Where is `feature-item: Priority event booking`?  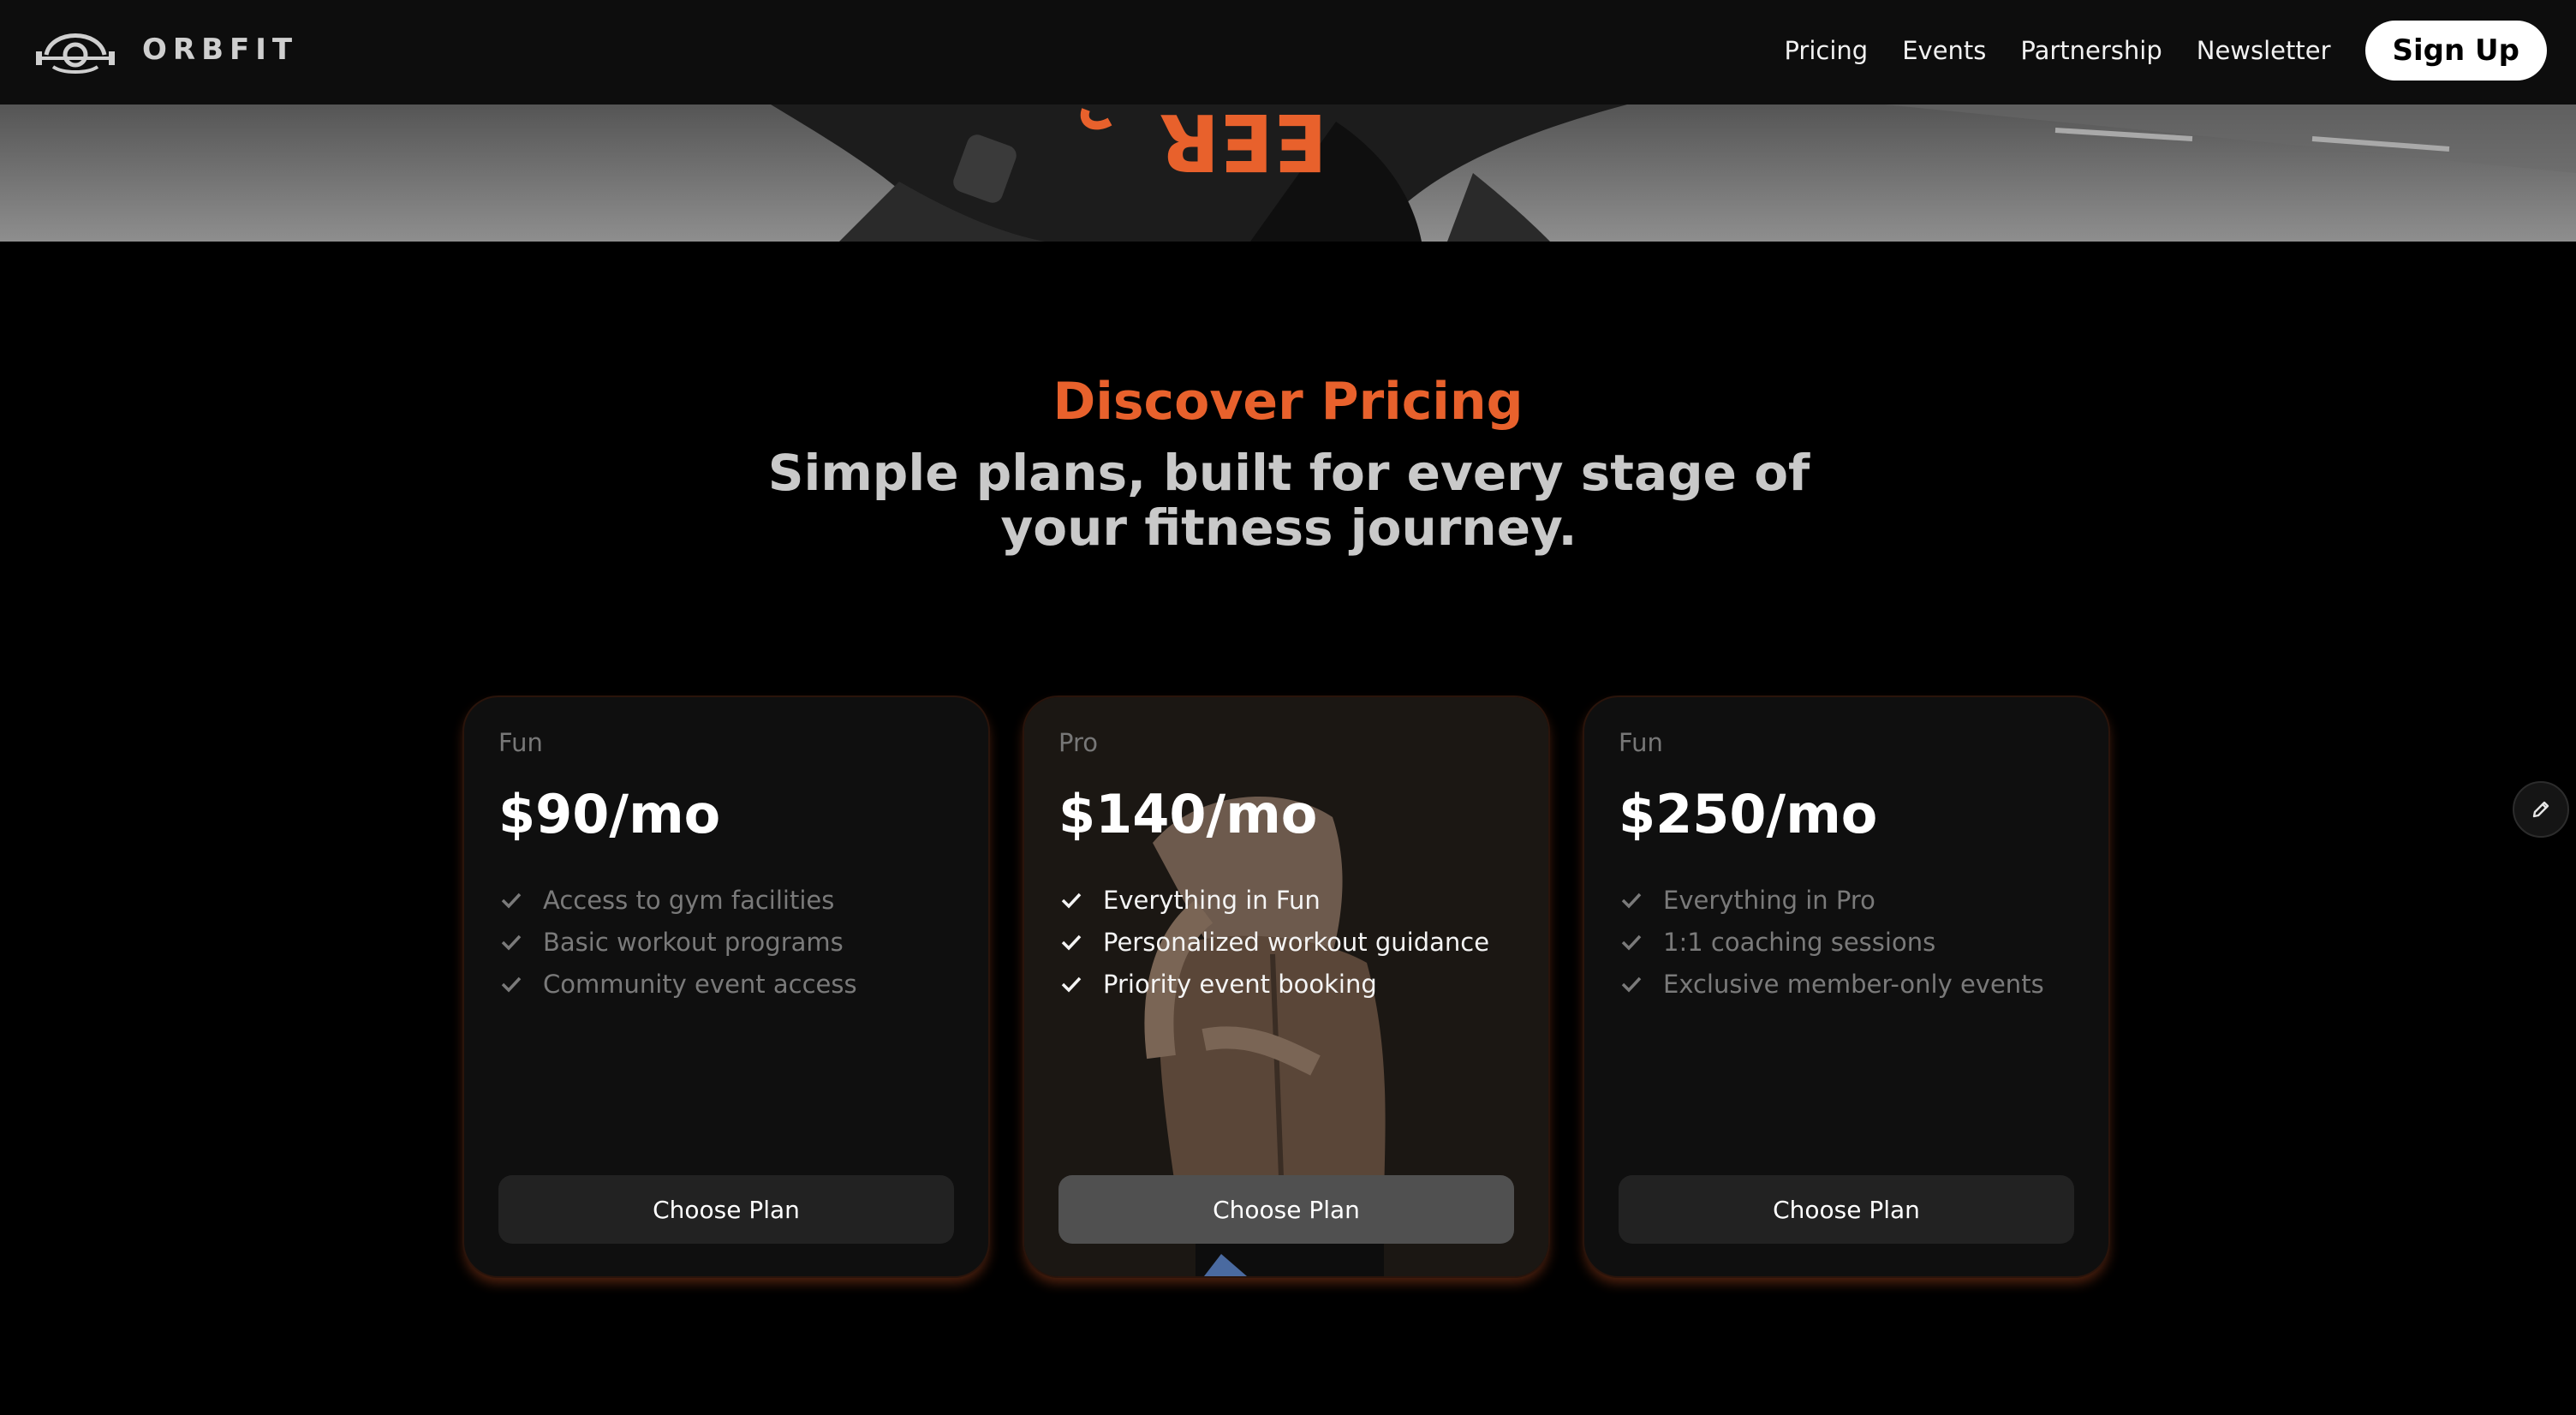 feature-item: Priority event booking is located at coordinates (1273, 984).